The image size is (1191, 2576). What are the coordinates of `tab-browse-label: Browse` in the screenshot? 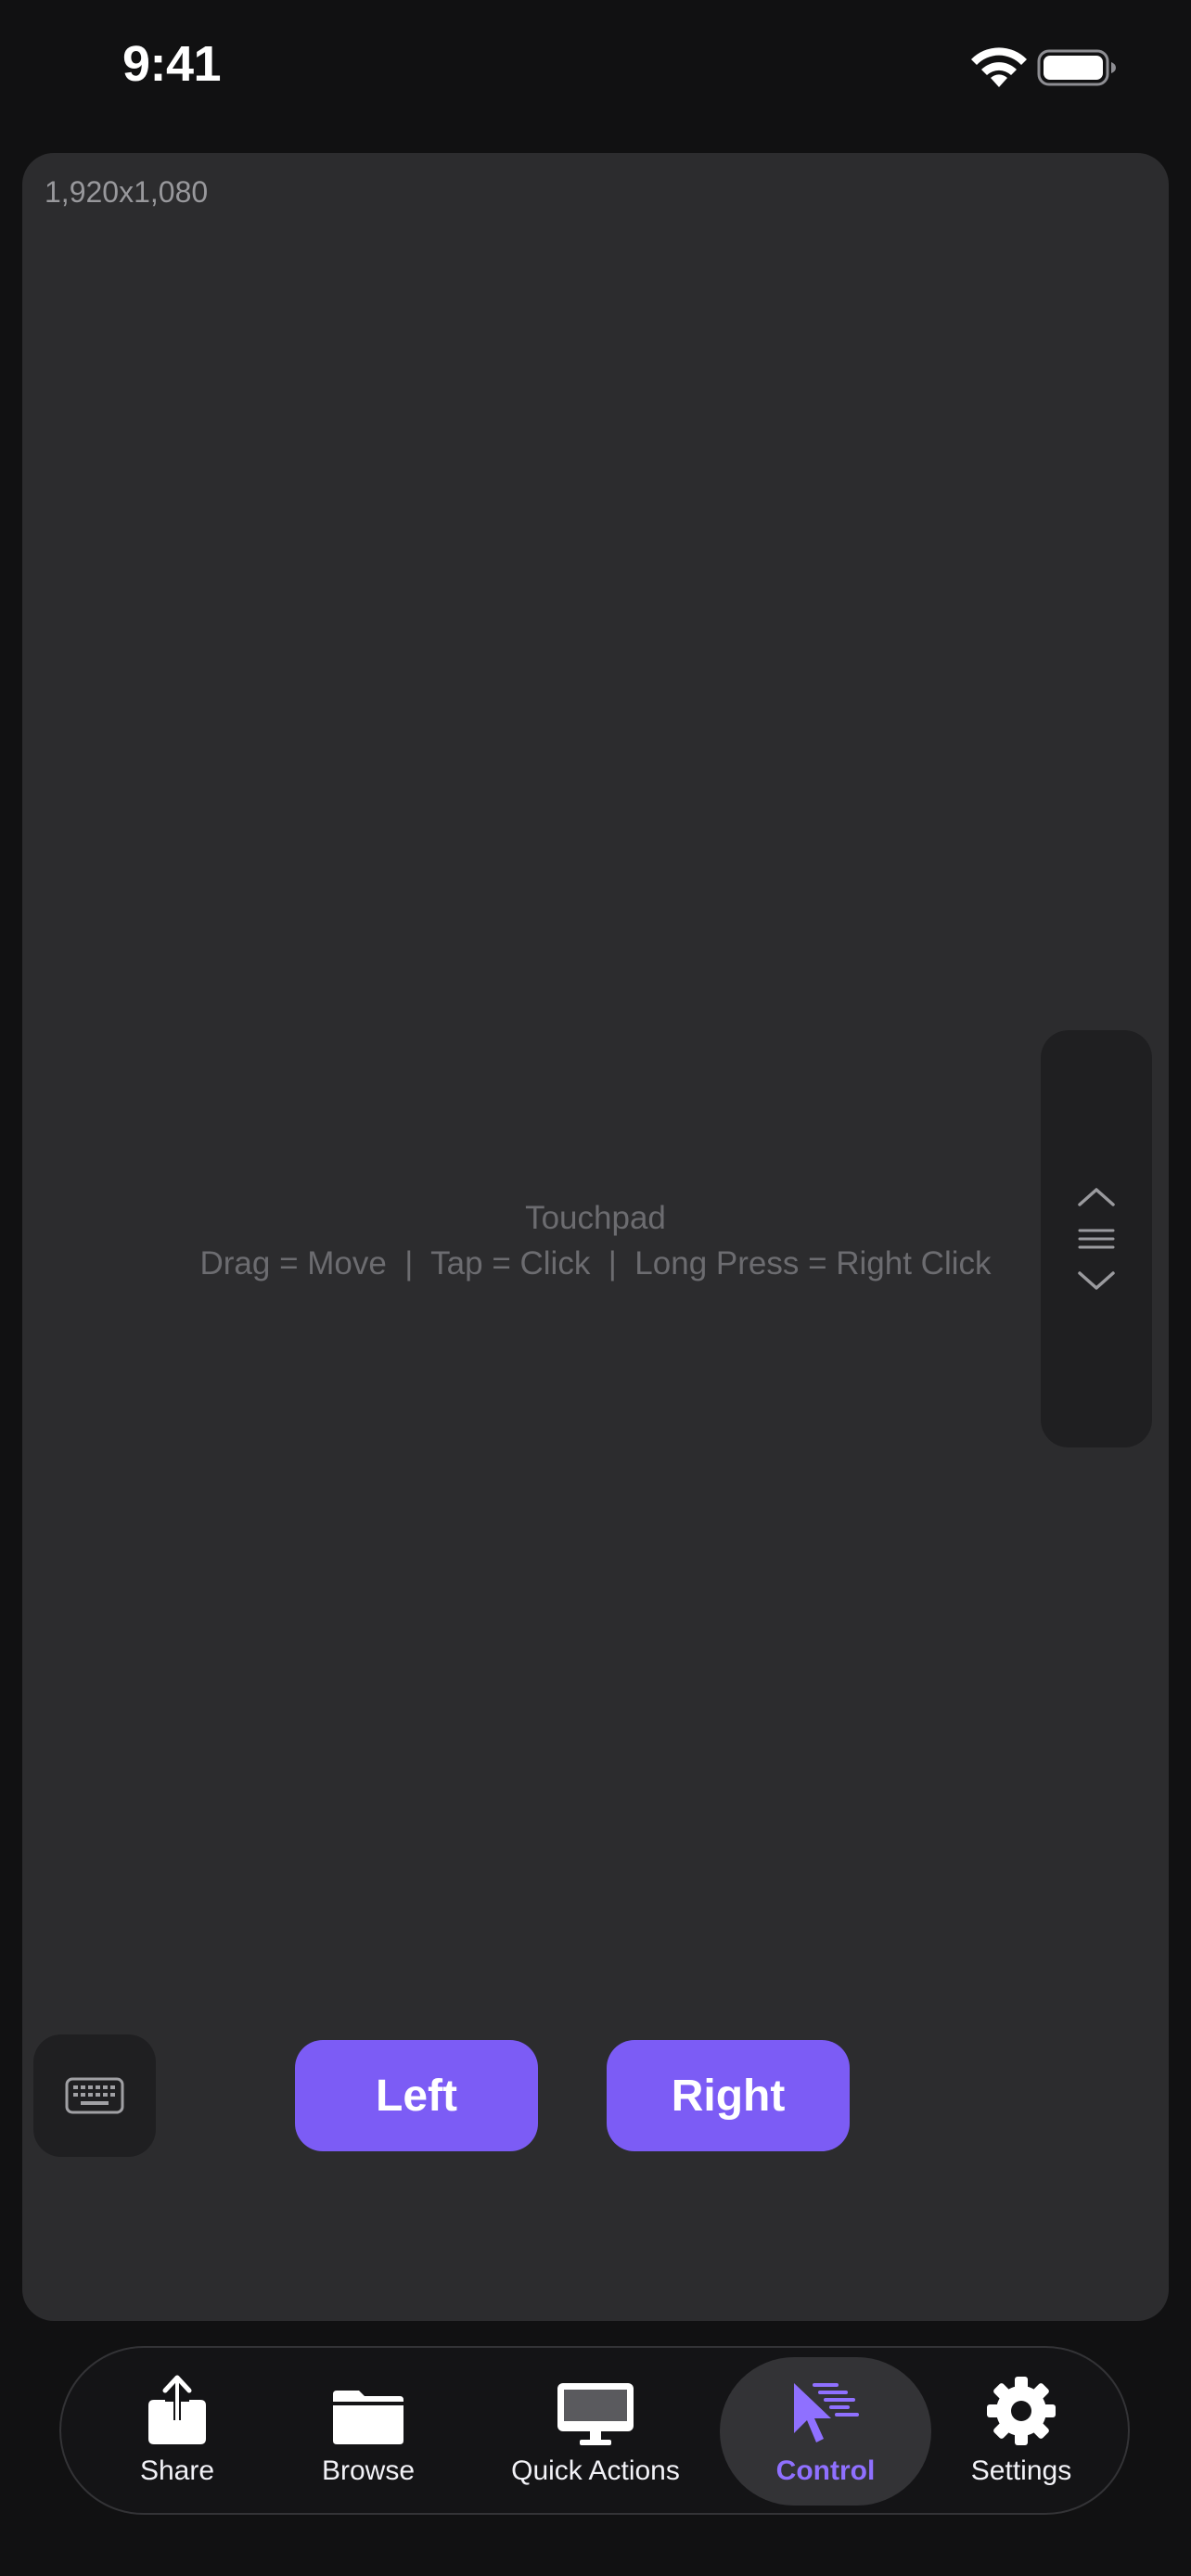 It's located at (368, 2471).